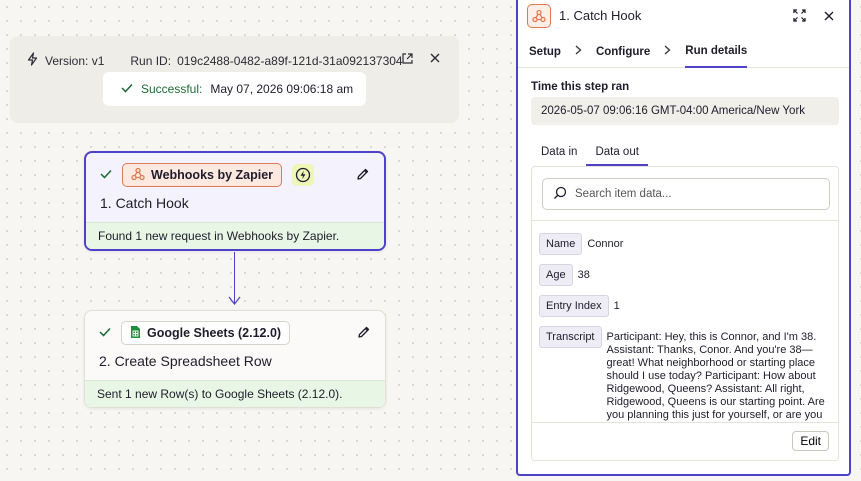  I want to click on app-name: Google Sheets (2.12.0), so click(214, 333).